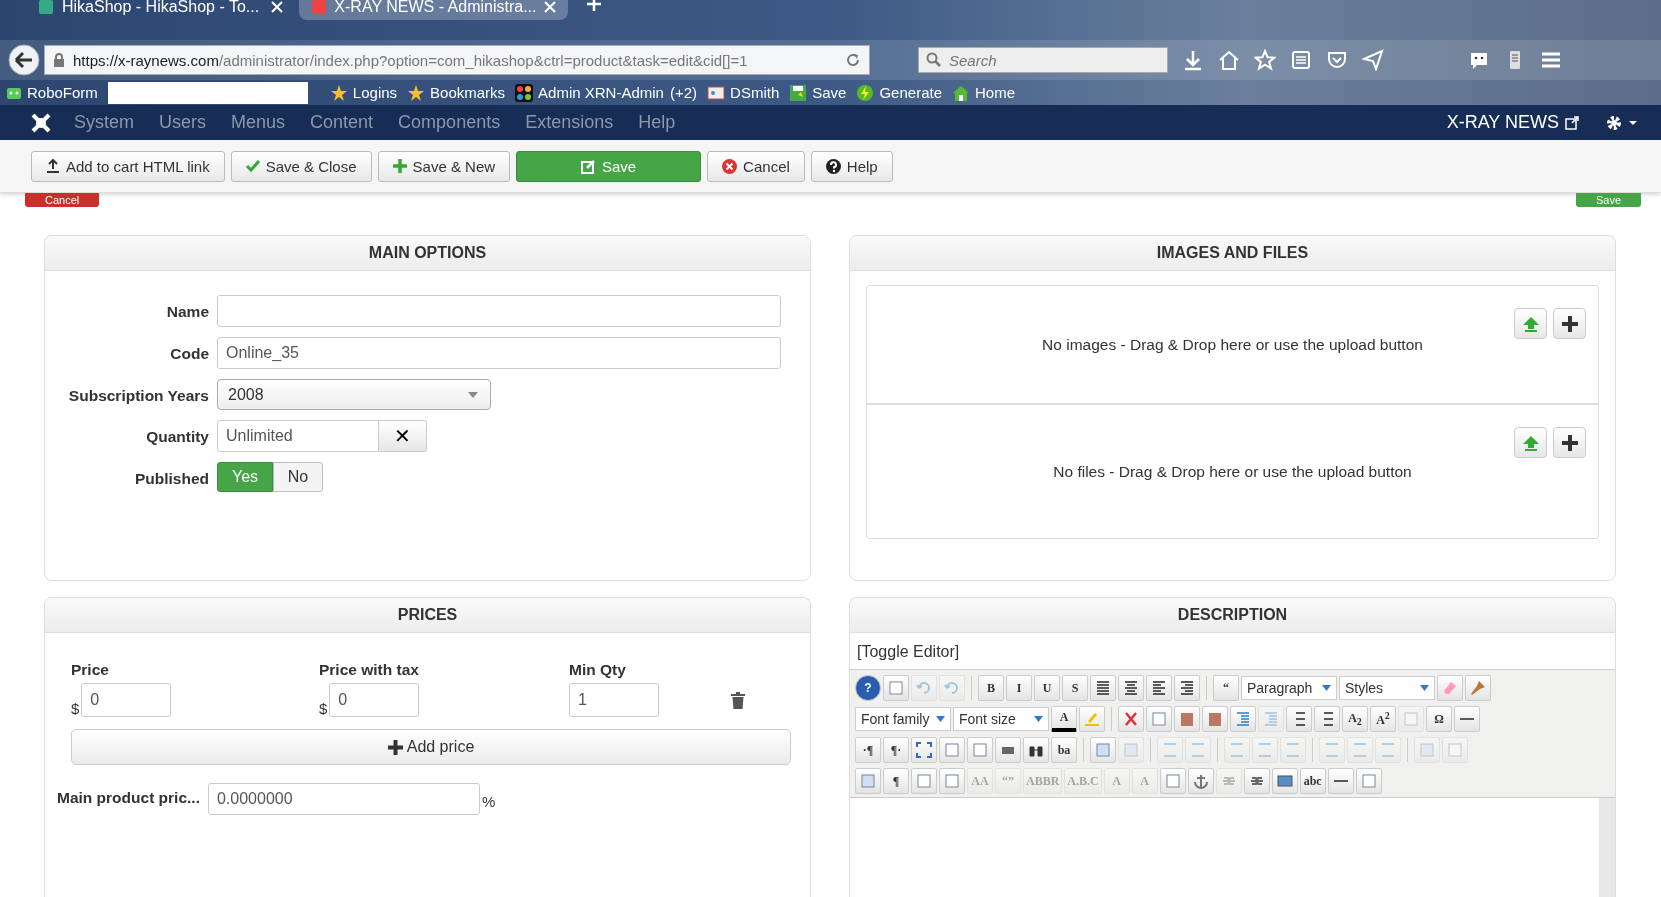 The width and height of the screenshot is (1661, 897). What do you see at coordinates (1327, 719) in the screenshot?
I see `bullet-list-button` at bounding box center [1327, 719].